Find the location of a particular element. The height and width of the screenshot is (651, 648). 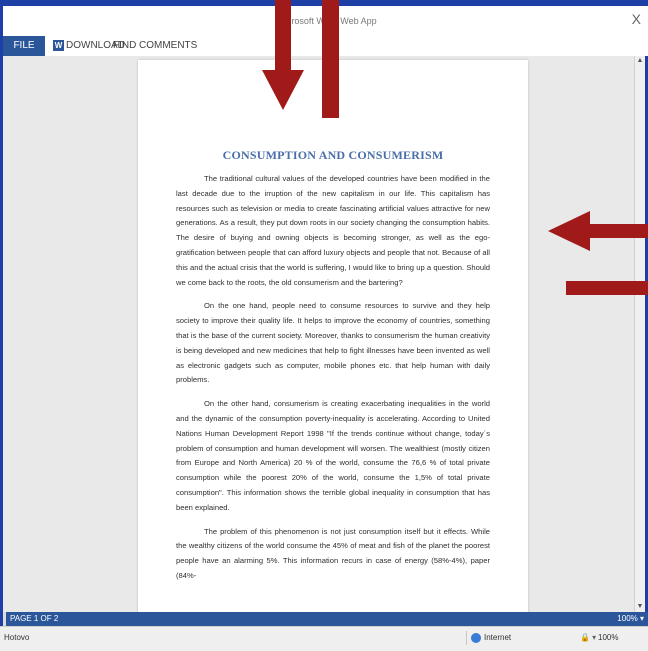

comments-button: COMMENTS is located at coordinates (168, 46).